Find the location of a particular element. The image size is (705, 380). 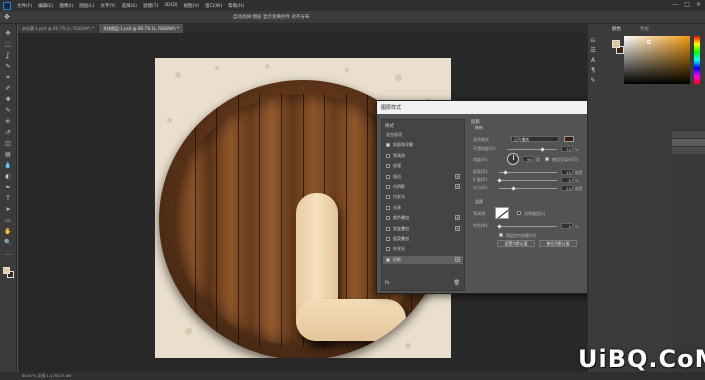

paragraph-panel-icon: ¶ is located at coordinates (593, 71).